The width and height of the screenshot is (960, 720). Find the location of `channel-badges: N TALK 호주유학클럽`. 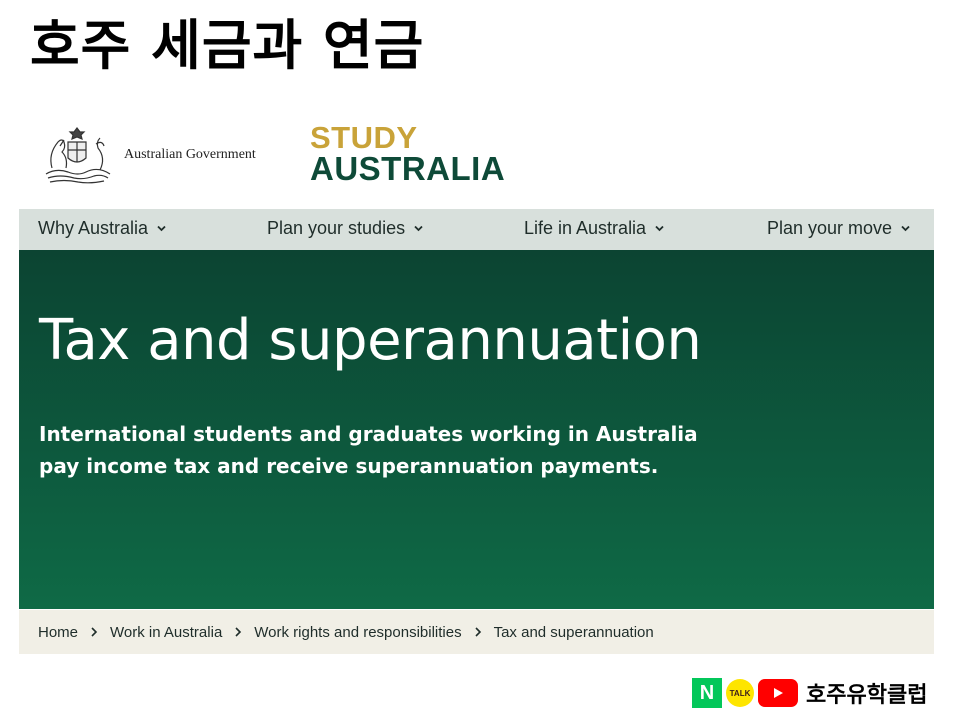

channel-badges: N TALK 호주유학클럽 is located at coordinates (809, 693).